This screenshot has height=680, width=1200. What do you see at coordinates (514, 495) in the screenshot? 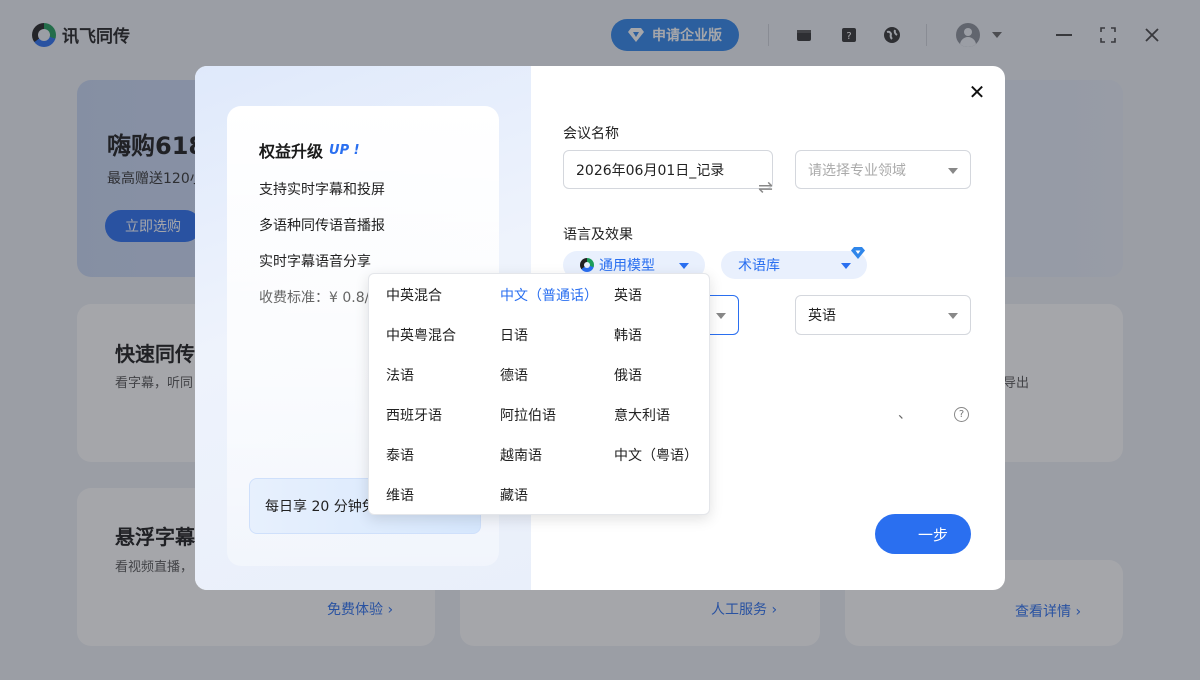
I see `language-option: 藏语` at bounding box center [514, 495].